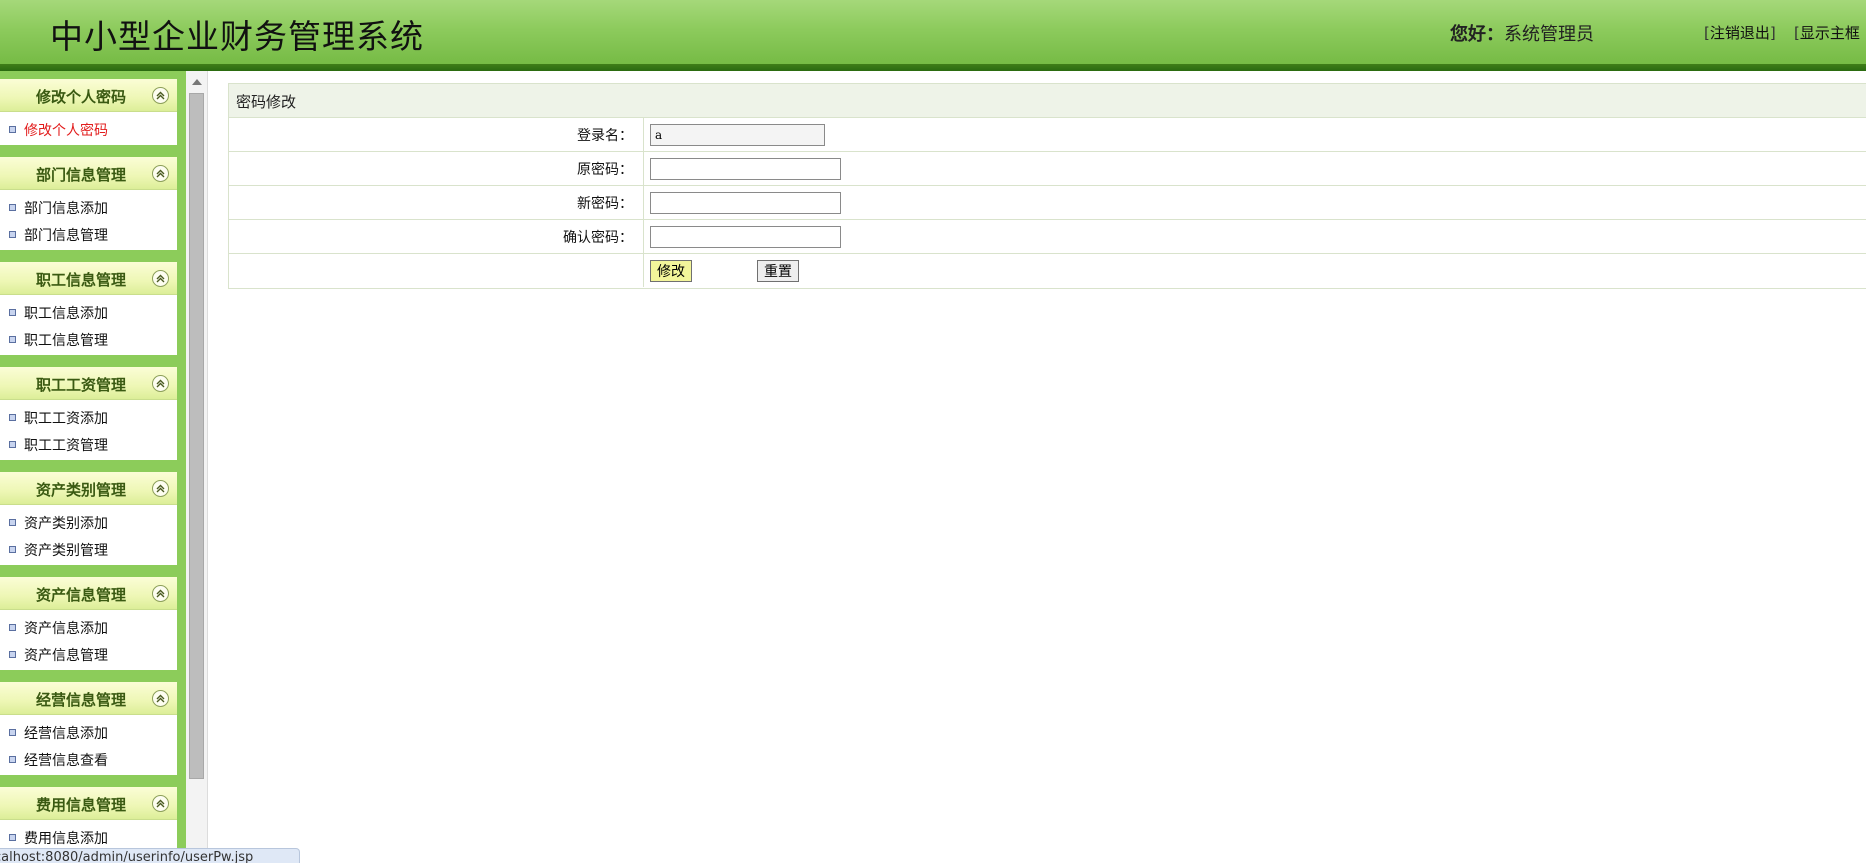 The image size is (1866, 863). I want to click on sidebar-group-title: 职工工资管理, so click(81, 385).